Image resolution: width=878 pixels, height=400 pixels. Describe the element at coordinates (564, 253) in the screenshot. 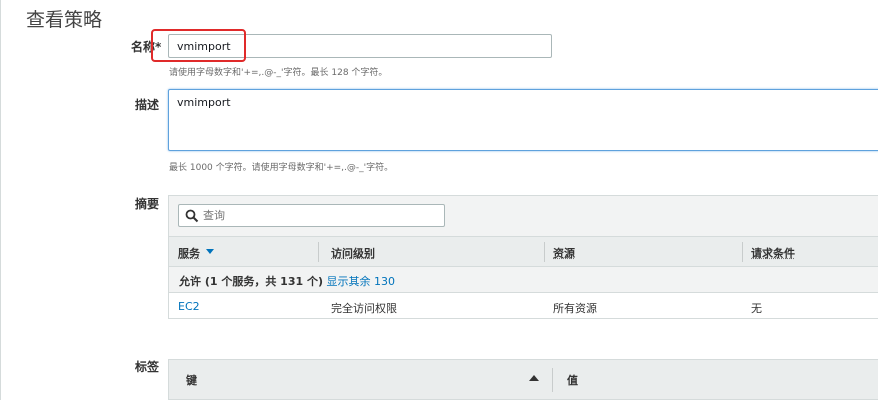

I see `column-header-resource: 资源` at that location.